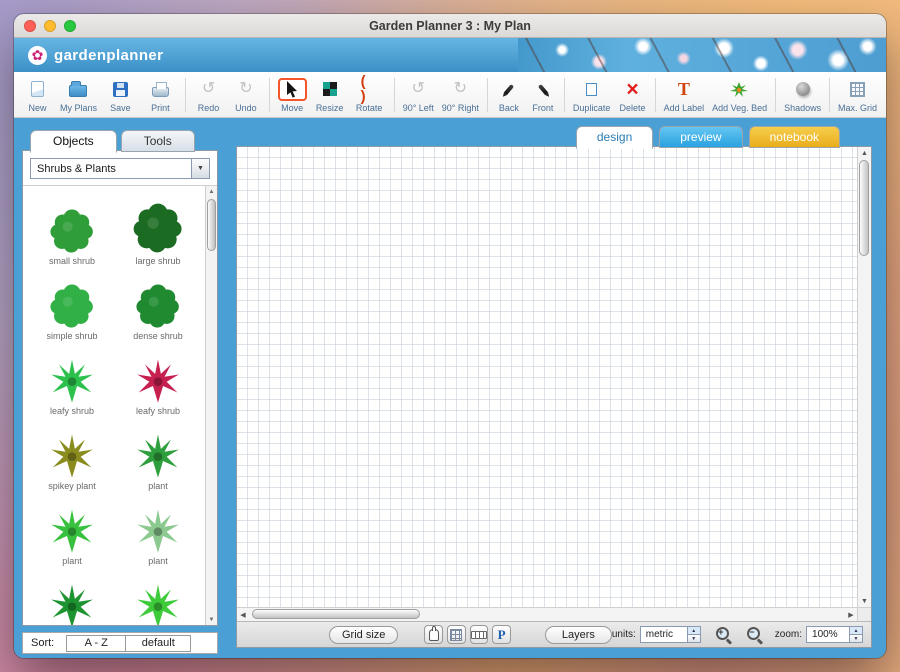 The width and height of the screenshot is (900, 672). I want to click on toolbar-button-print: Print, so click(160, 95).